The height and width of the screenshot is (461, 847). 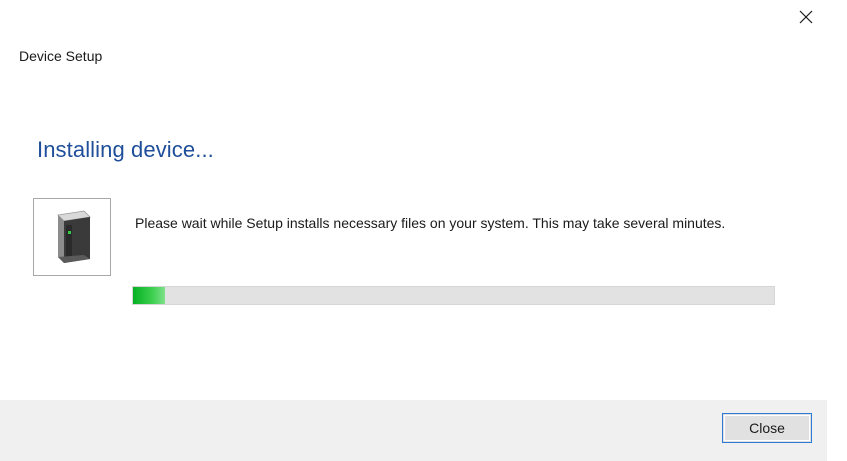 I want to click on dialog-footer, so click(x=413, y=430).